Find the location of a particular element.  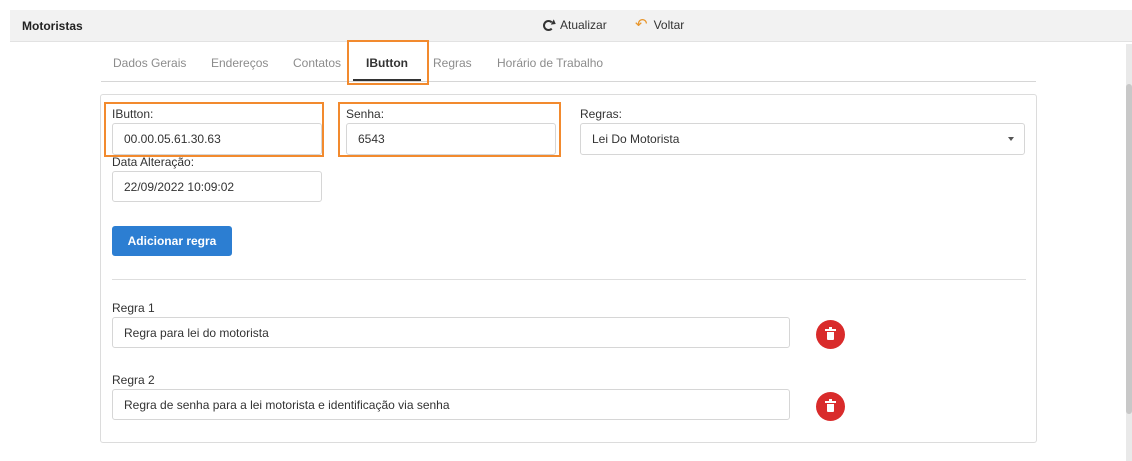

page-title: Motoristas is located at coordinates (52, 26).